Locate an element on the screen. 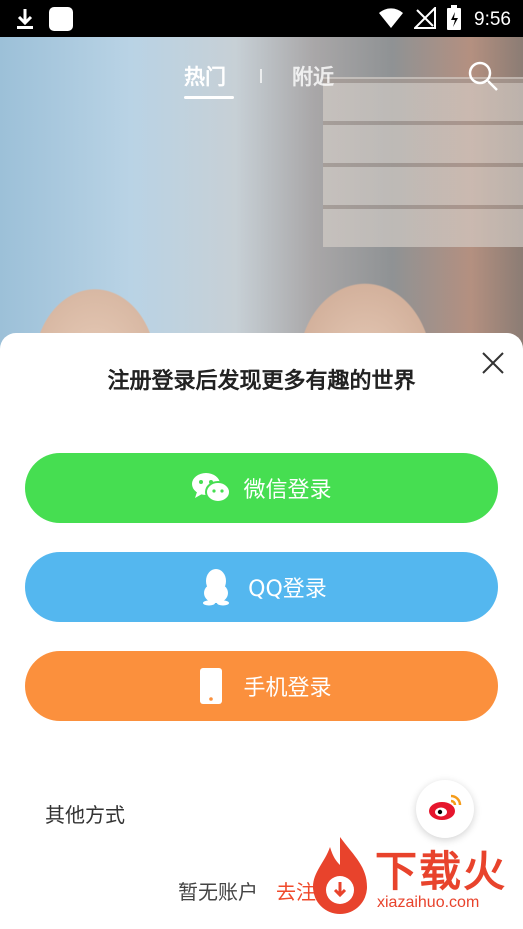  battery-icon is located at coordinates (454, 20).